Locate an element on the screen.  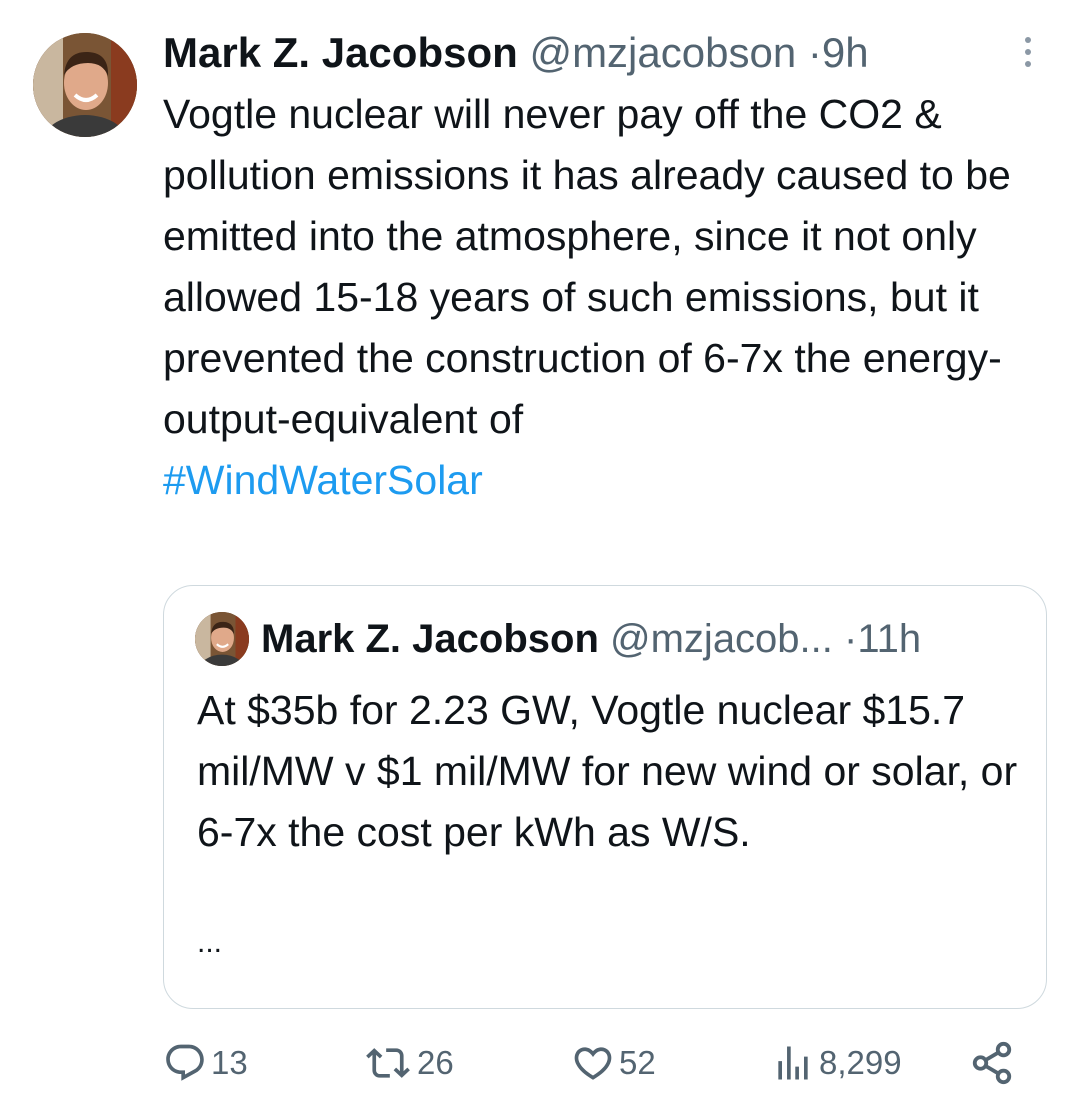
quoted-header: Mark Z. Jacobson @mzjacob... ·11h is located at coordinates (638, 639).